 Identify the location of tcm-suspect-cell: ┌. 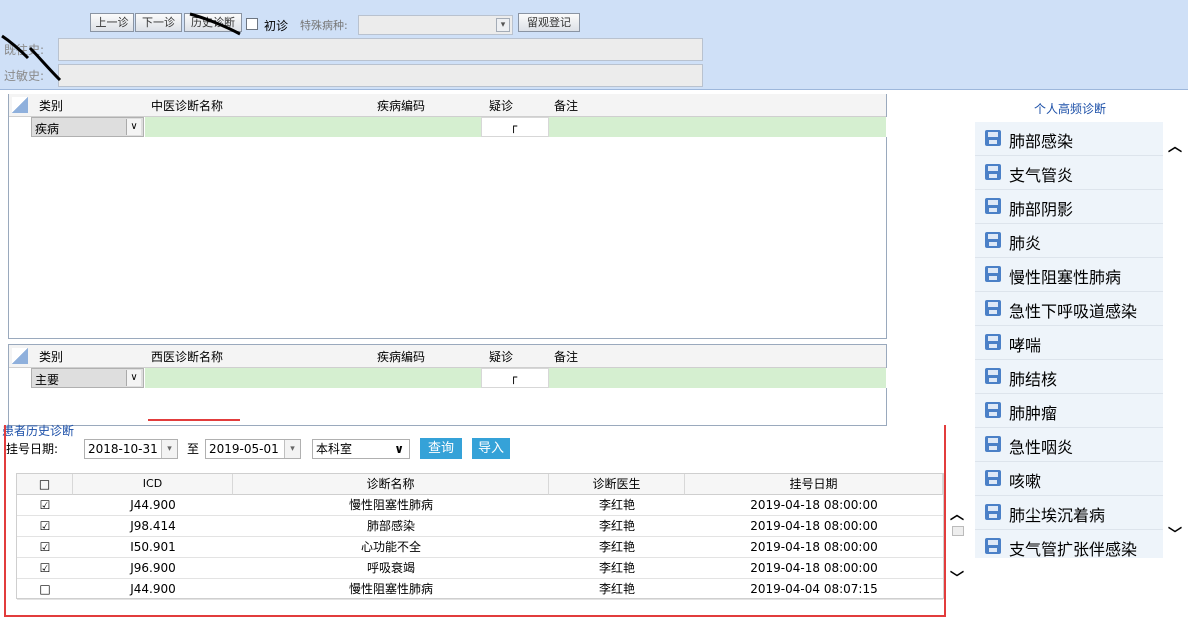
(515, 127).